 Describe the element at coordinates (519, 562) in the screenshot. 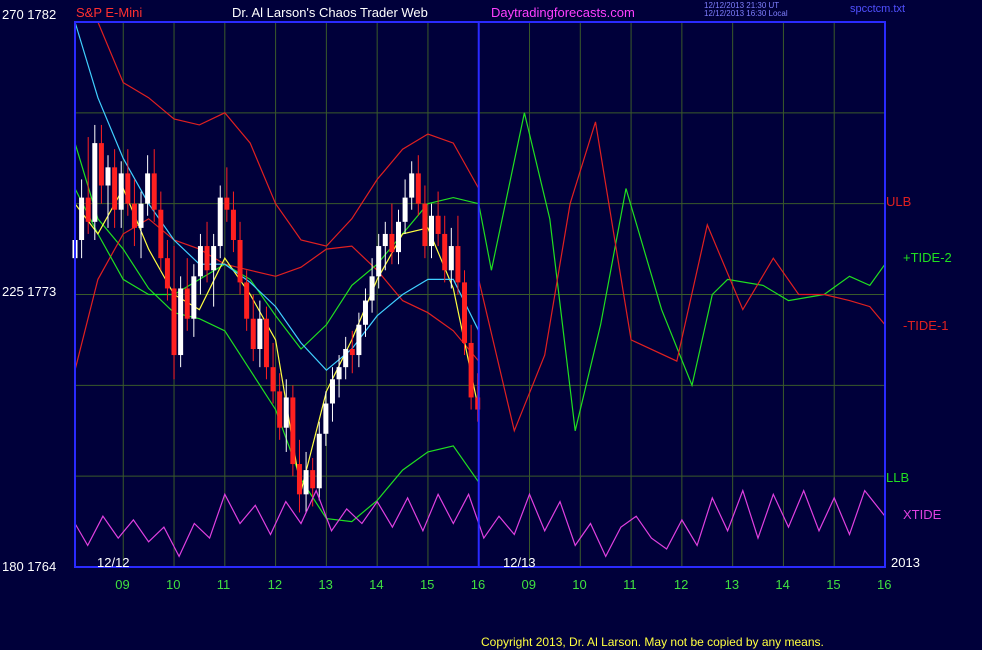

I see `date-label-2: 12/13` at that location.